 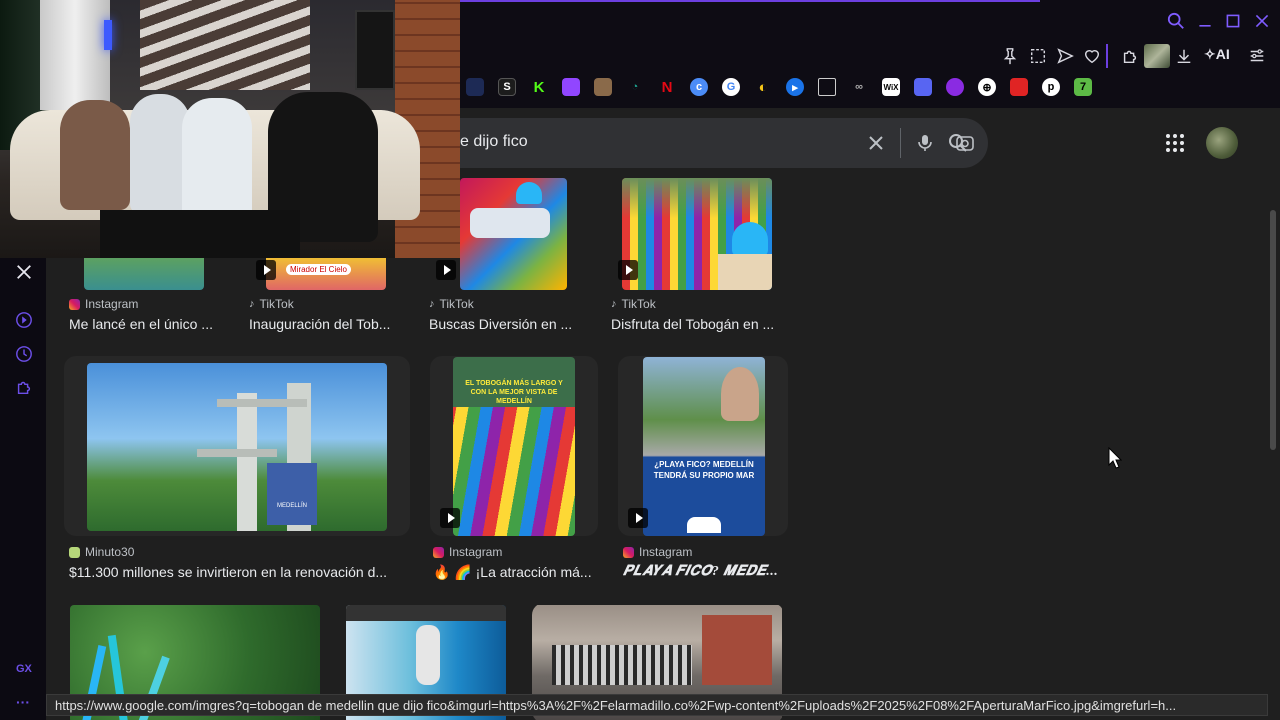 What do you see at coordinates (900, 143) in the screenshot?
I see `search-divider` at bounding box center [900, 143].